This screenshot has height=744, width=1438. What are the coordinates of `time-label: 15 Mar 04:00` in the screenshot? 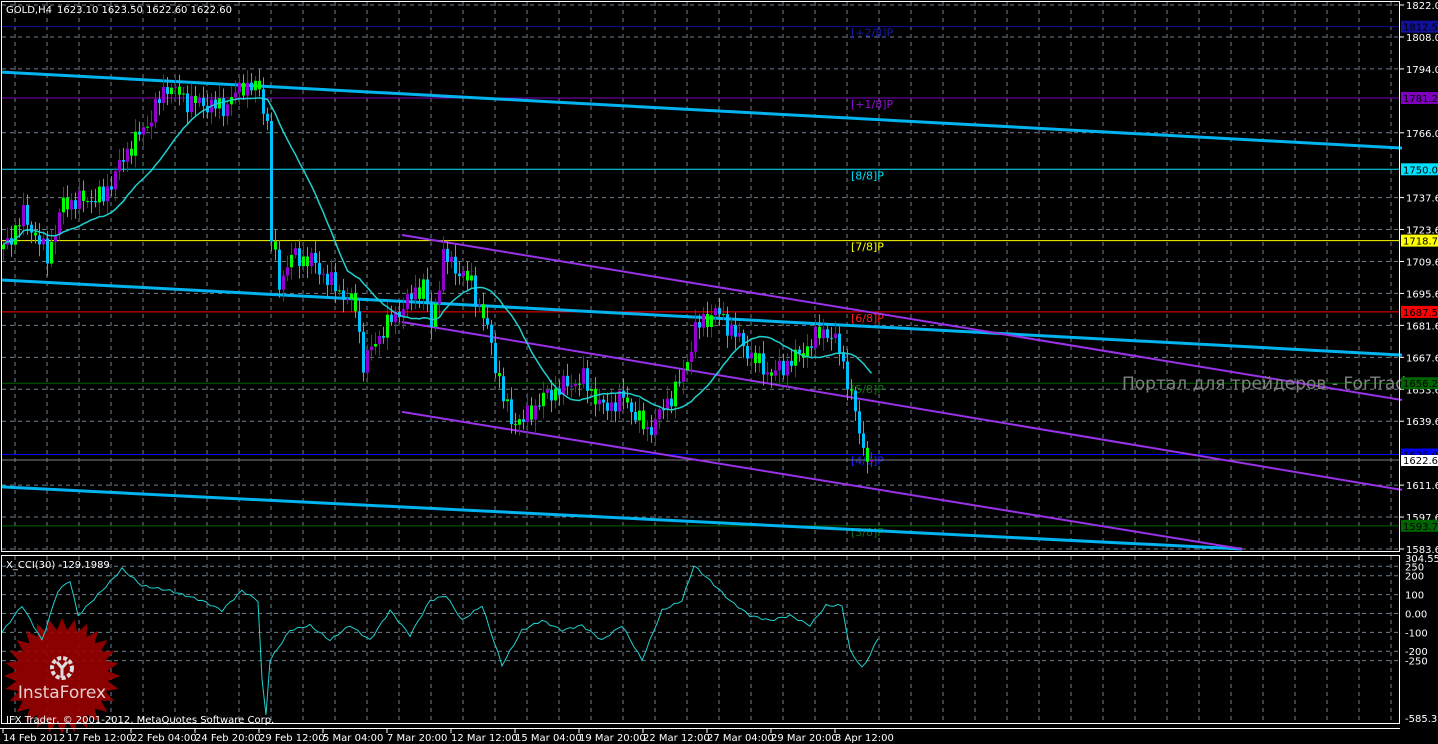 It's located at (548, 738).